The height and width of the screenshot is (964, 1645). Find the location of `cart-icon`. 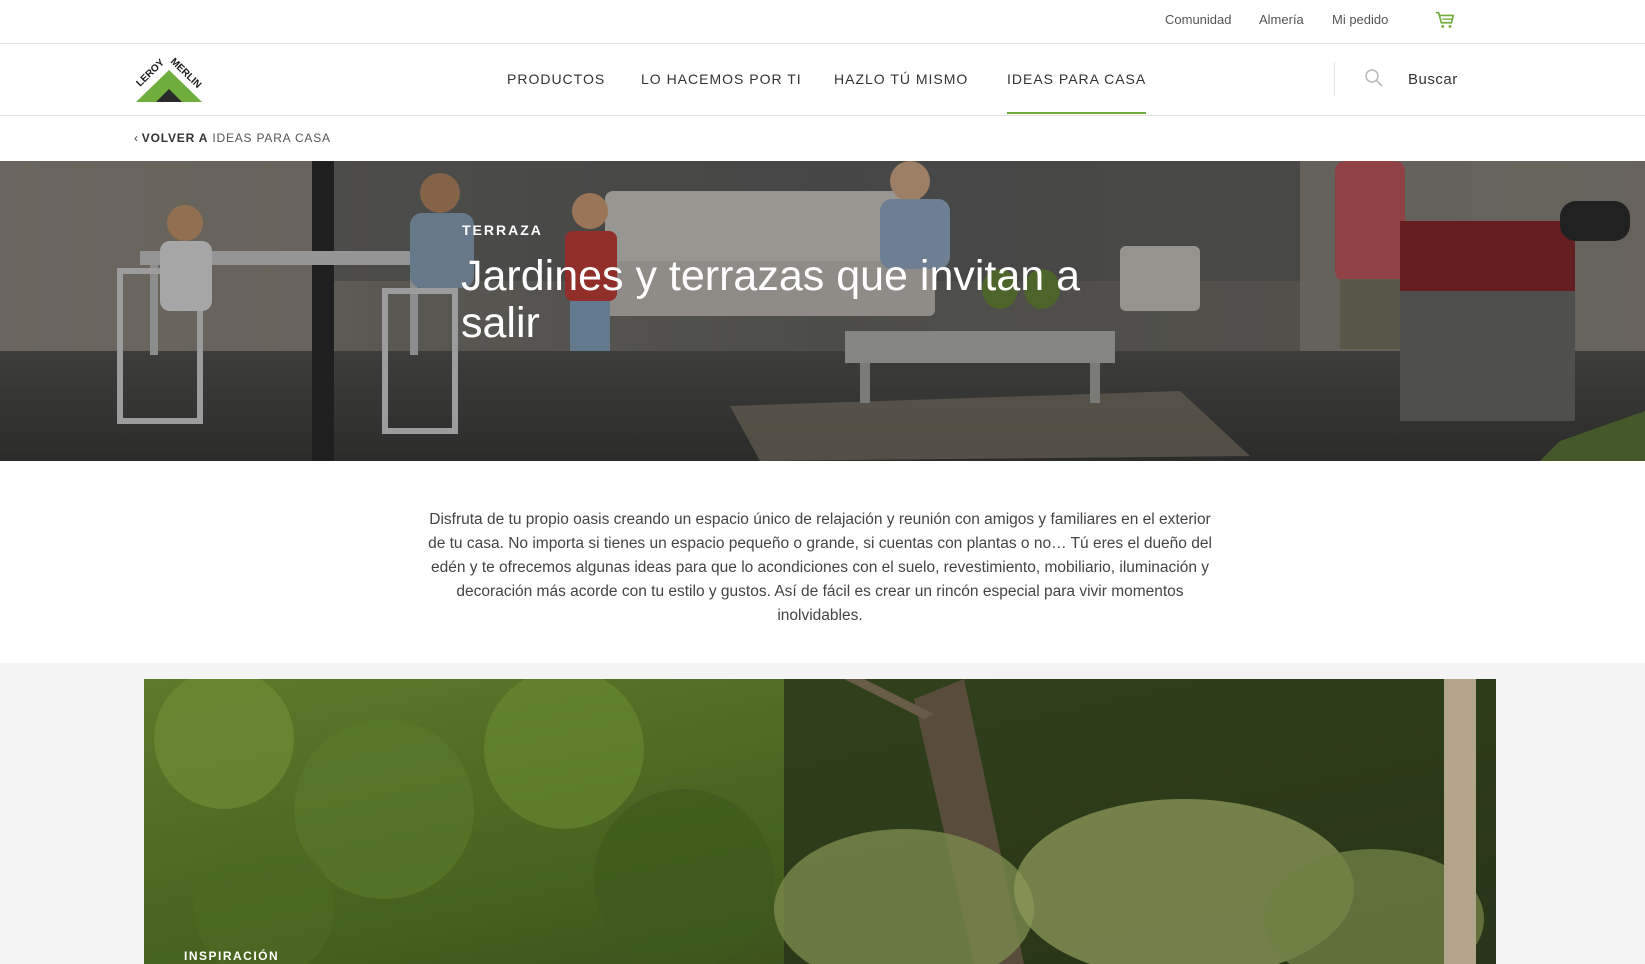

cart-icon is located at coordinates (1445, 20).